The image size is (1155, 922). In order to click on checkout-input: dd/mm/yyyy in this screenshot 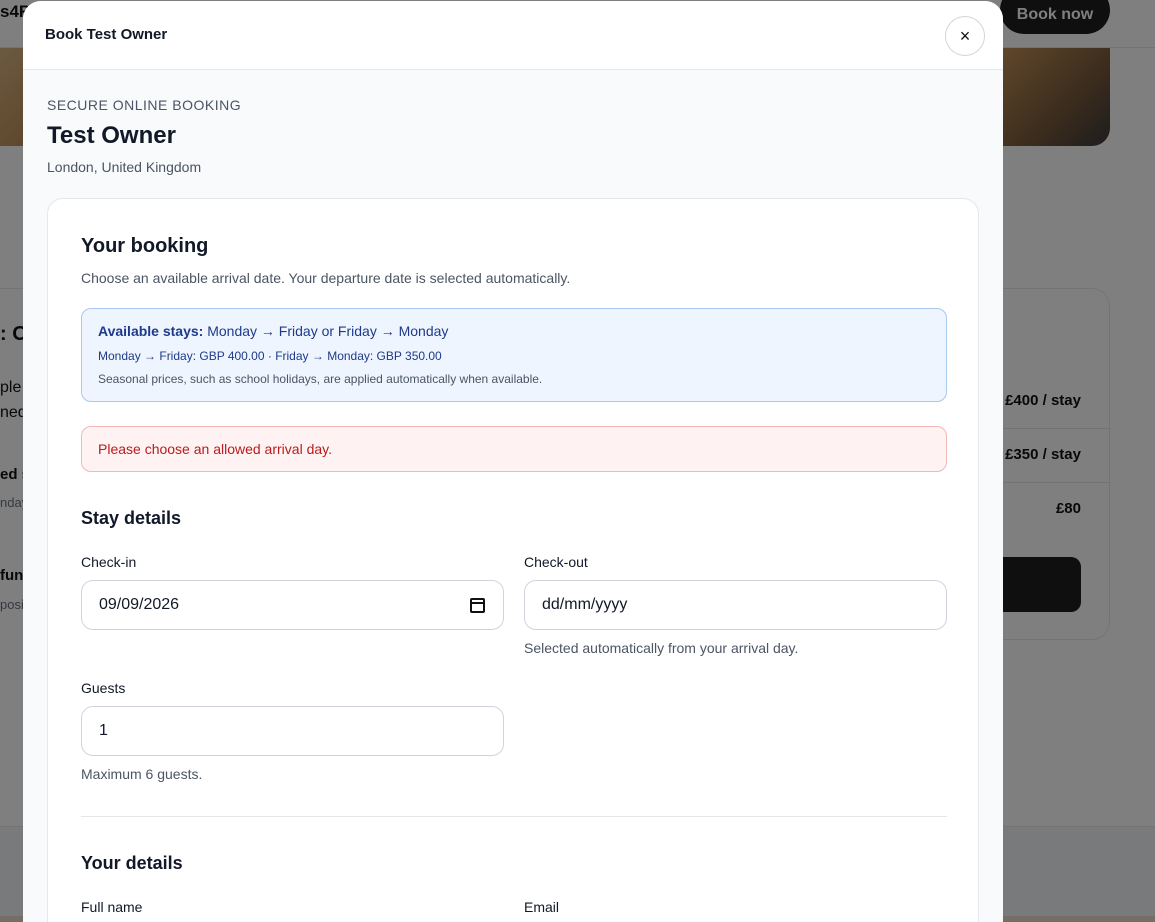, I will do `click(735, 605)`.